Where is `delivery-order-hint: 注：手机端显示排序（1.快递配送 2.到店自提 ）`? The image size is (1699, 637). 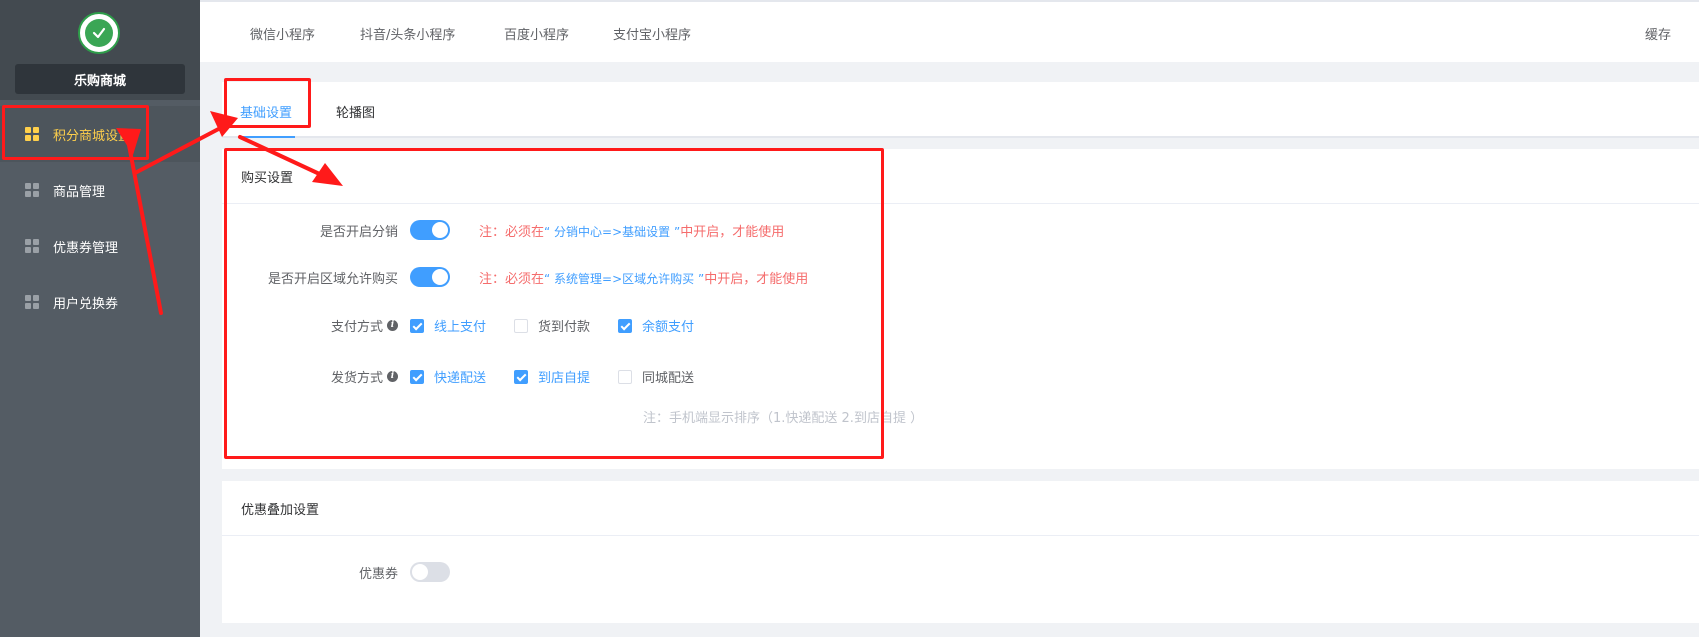 delivery-order-hint: 注：手机端显示排序（1.快递配送 2.到店自提 ） is located at coordinates (783, 418).